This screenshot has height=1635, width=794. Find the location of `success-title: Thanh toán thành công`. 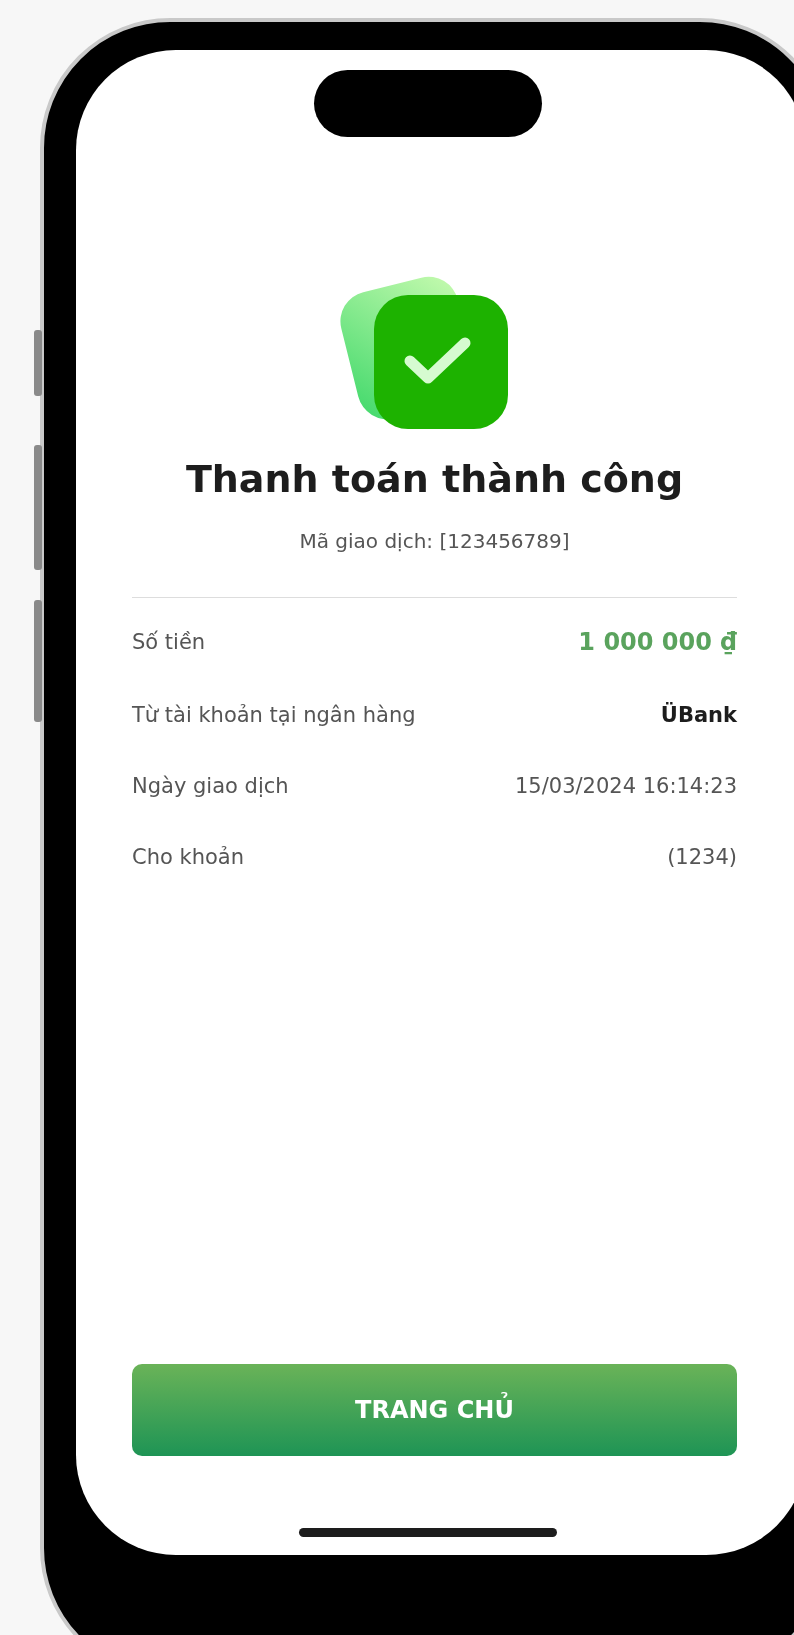

success-title: Thanh toán thành công is located at coordinates (434, 479).